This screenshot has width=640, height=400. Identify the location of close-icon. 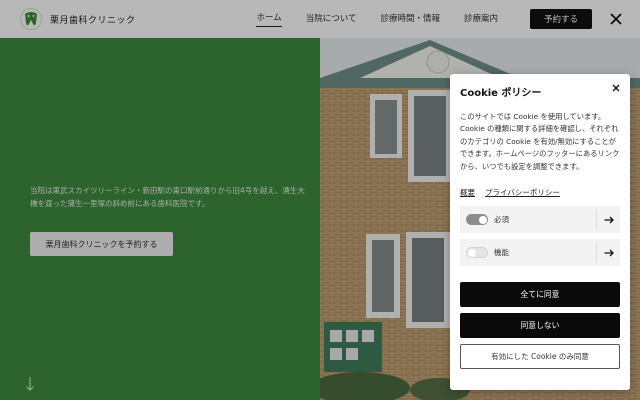
(616, 88).